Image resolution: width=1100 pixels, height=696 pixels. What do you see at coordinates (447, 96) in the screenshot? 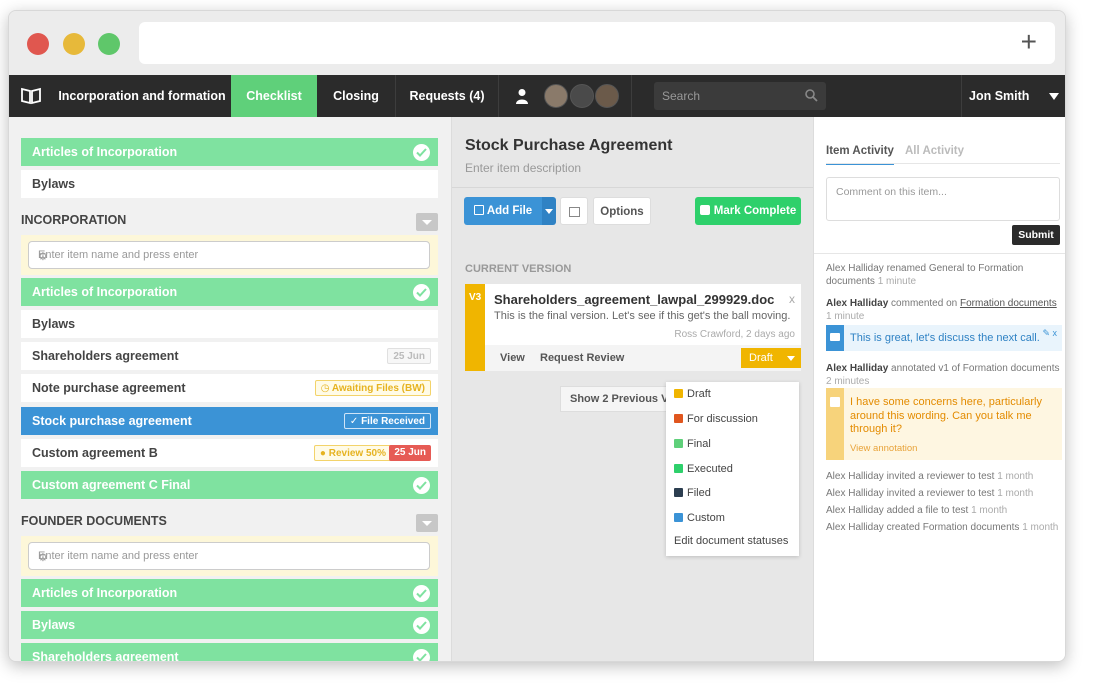
I see `nav-requests: Requests (4)` at bounding box center [447, 96].